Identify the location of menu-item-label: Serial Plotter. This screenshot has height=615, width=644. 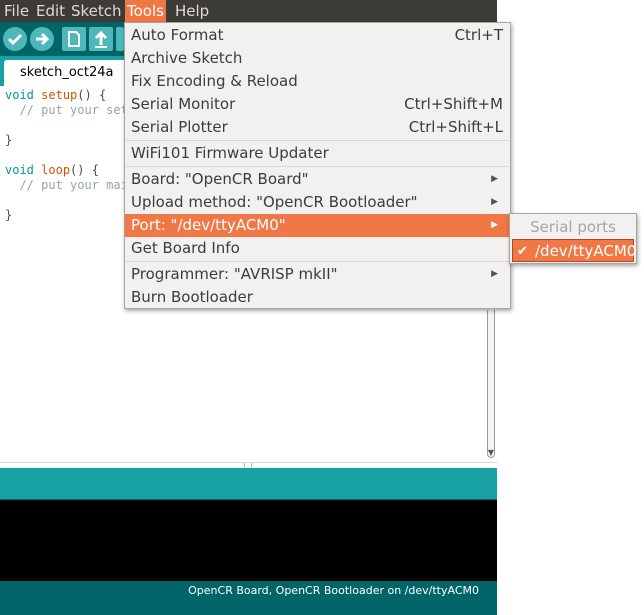
(179, 127).